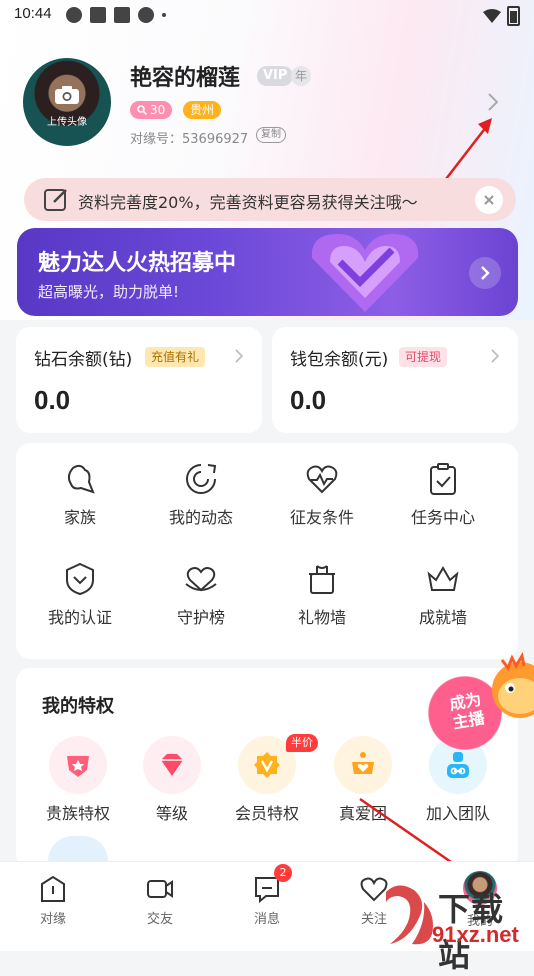 Image resolution: width=534 pixels, height=976 pixels. I want to click on status-time: 10:44, so click(33, 13).